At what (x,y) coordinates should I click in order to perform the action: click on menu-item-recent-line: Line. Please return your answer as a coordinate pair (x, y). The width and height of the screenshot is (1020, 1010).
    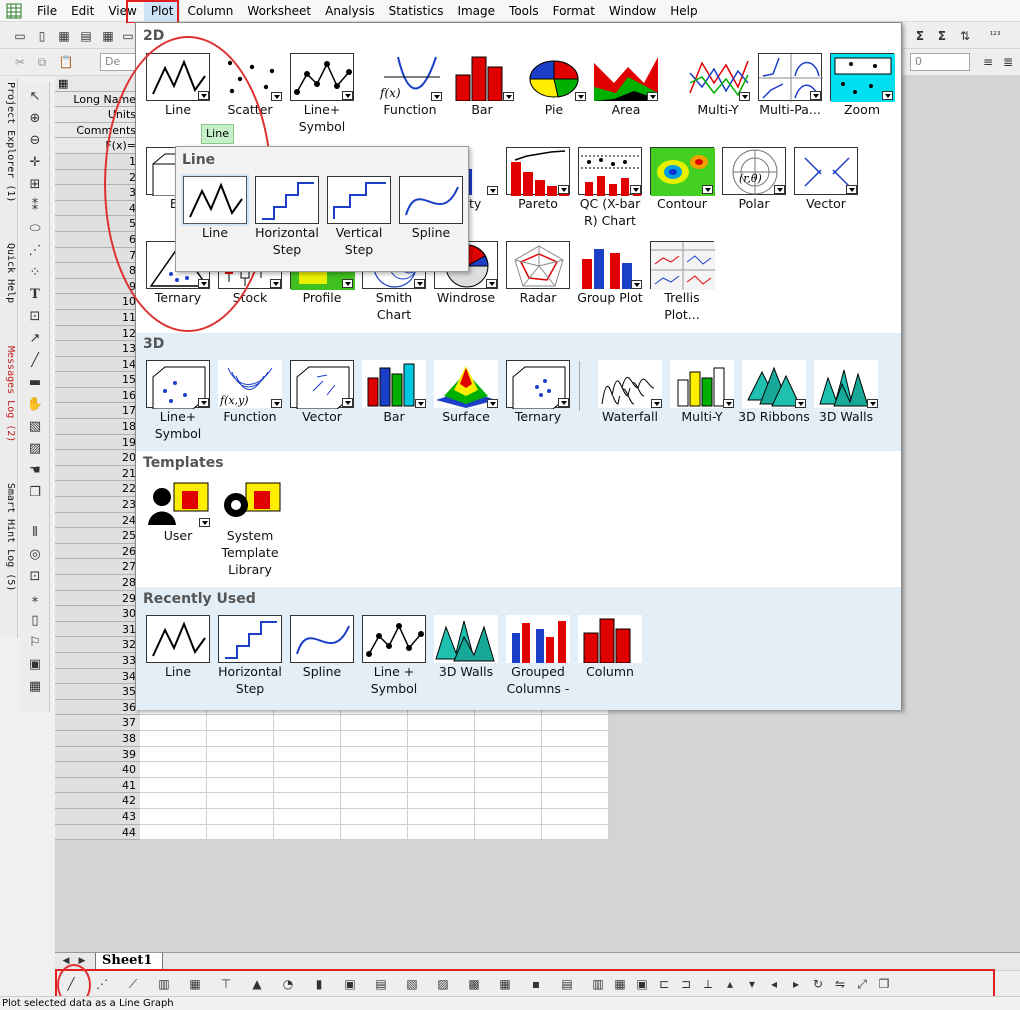
    Looking at the image, I should click on (178, 647).